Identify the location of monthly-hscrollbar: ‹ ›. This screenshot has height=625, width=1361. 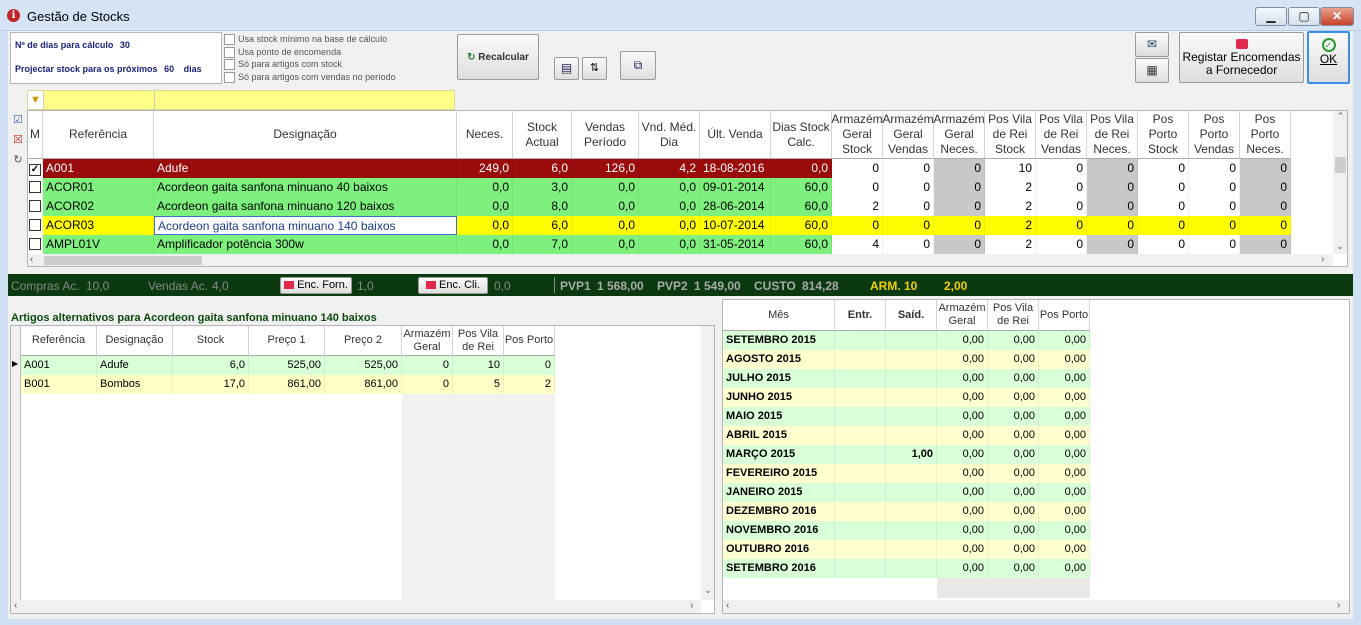
(1036, 606).